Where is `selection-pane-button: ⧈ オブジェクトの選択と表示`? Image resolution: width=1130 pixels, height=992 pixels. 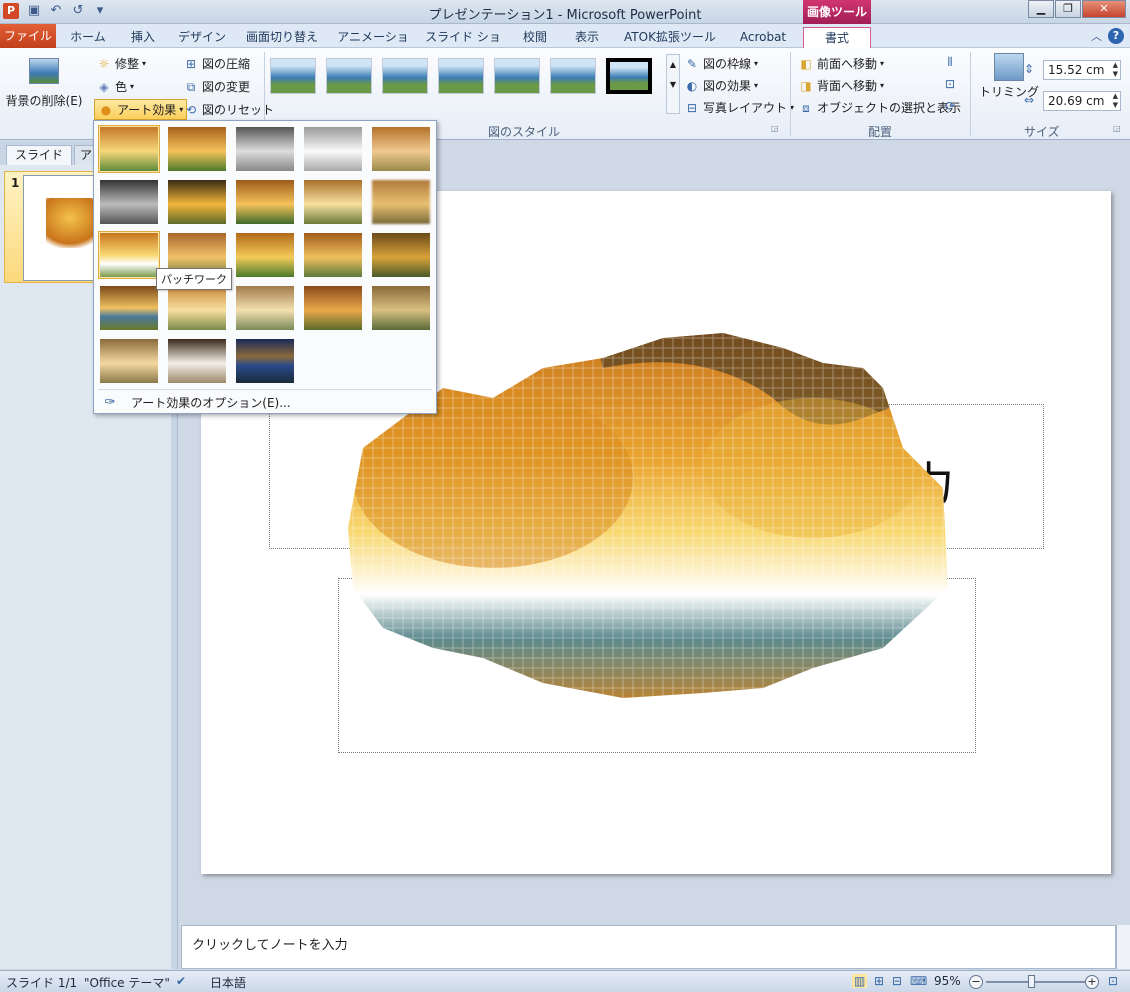 selection-pane-button: ⧈ オブジェクトの選択と表示 is located at coordinates (879, 107).